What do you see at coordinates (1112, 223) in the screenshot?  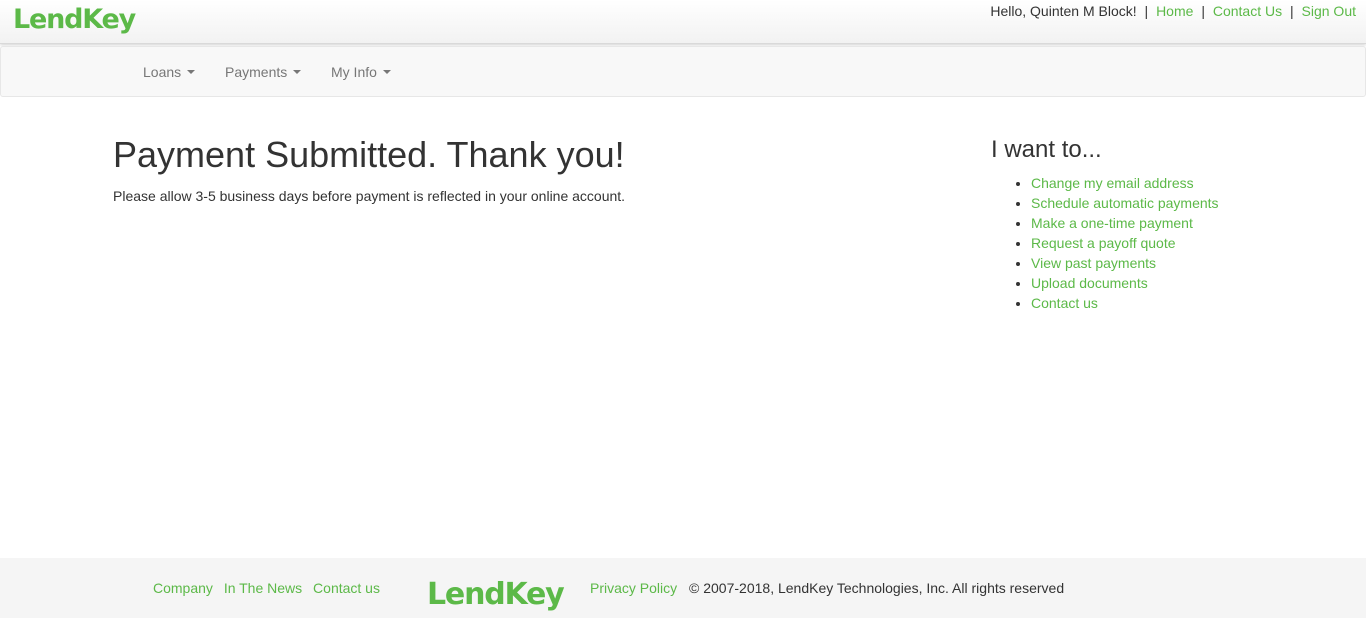 I see `one-time-payment-link: Make a one-time payment` at bounding box center [1112, 223].